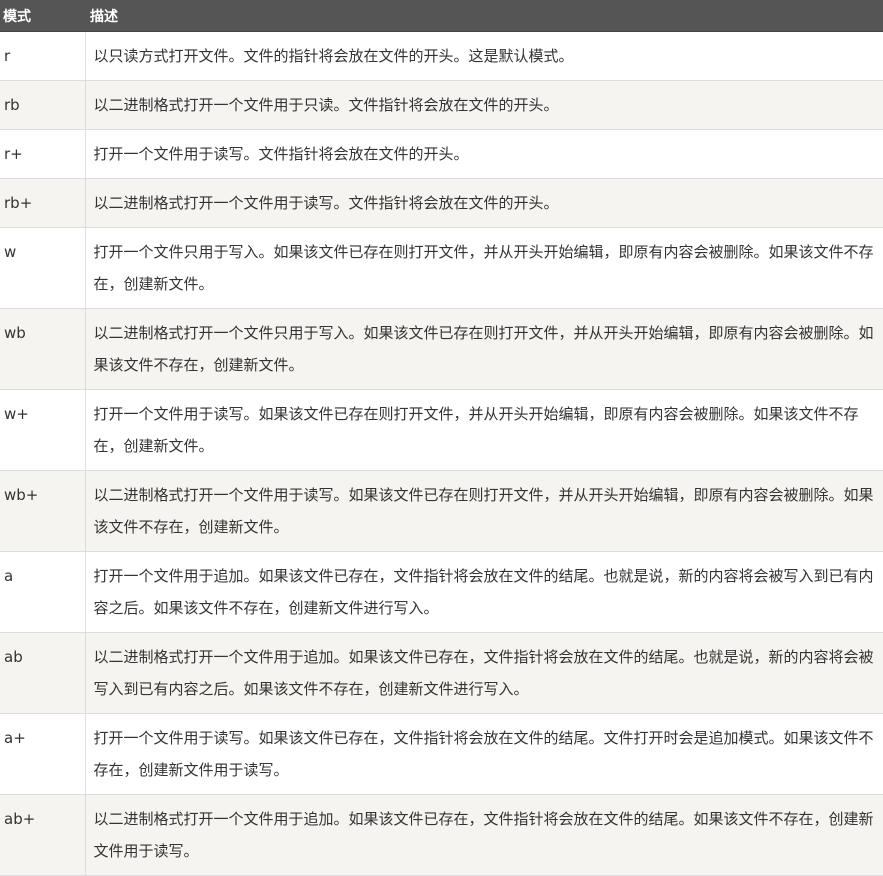 The image size is (883, 876). What do you see at coordinates (43, 349) in the screenshot?
I see `mode-cell: wb` at bounding box center [43, 349].